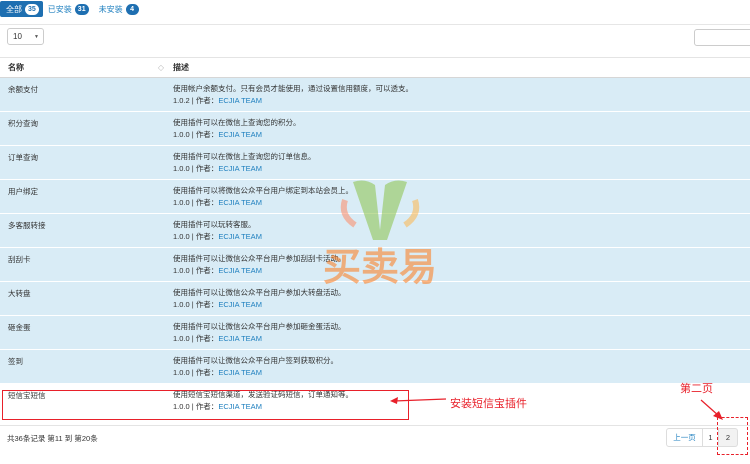 The height and width of the screenshot is (464, 750). Describe the element at coordinates (181, 100) in the screenshot. I see `plugin-version: 1.0.2` at that location.